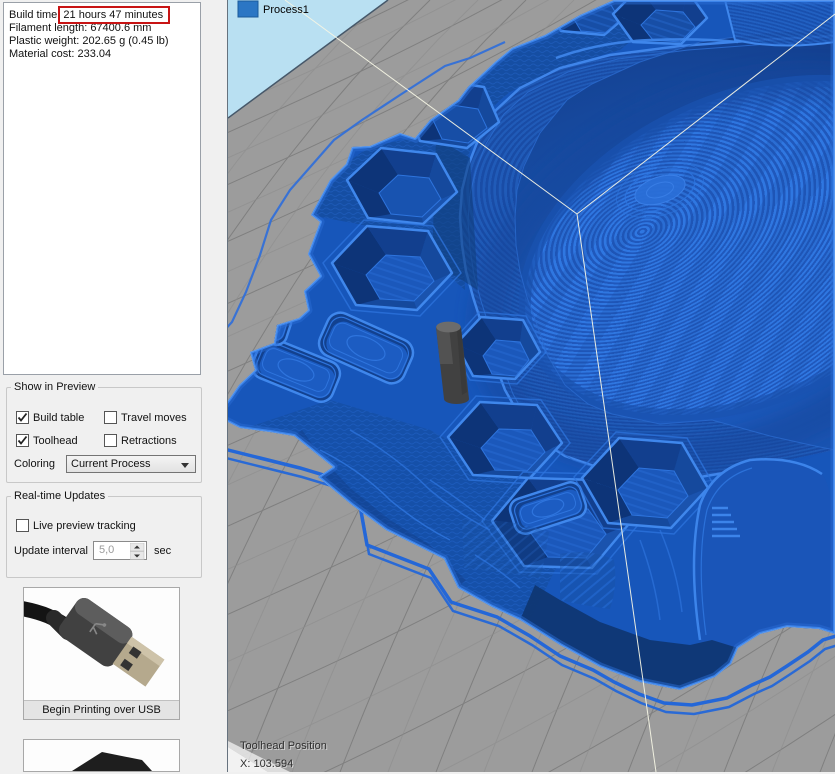  What do you see at coordinates (286, 10) in the screenshot?
I see `svg-text: Process1` at bounding box center [286, 10].